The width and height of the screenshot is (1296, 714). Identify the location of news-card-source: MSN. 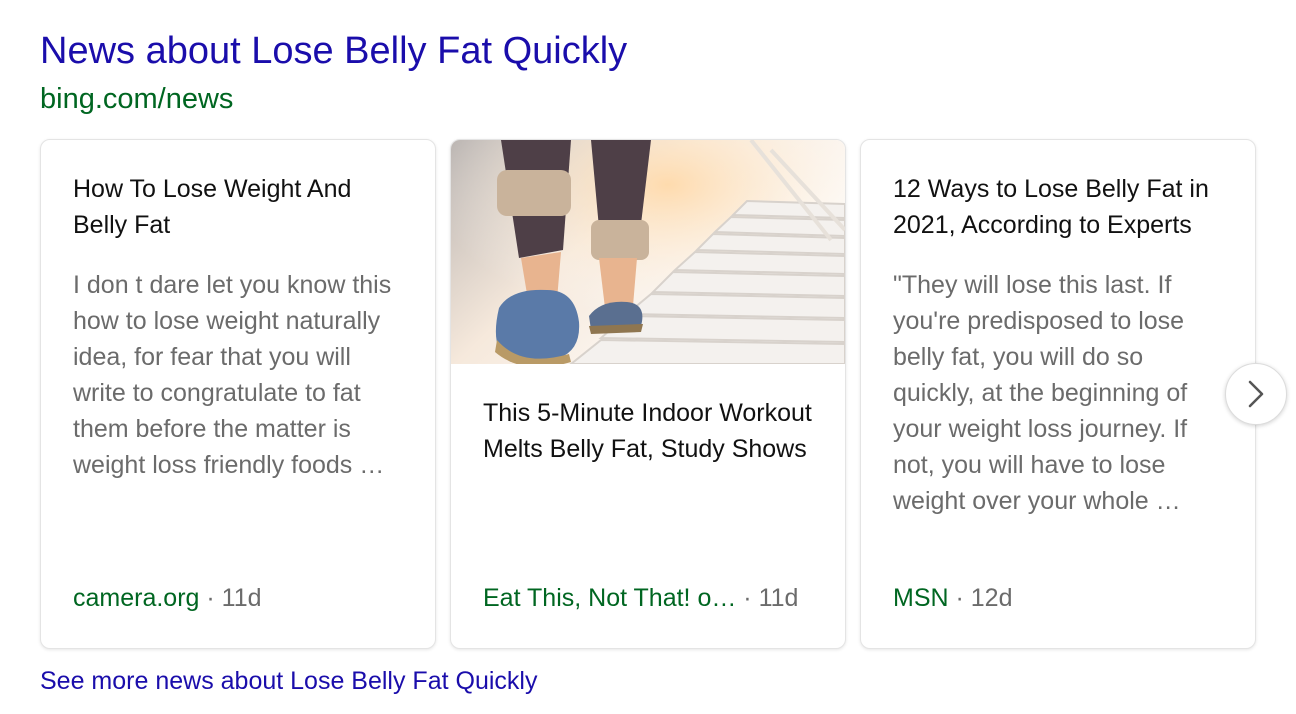
(921, 598).